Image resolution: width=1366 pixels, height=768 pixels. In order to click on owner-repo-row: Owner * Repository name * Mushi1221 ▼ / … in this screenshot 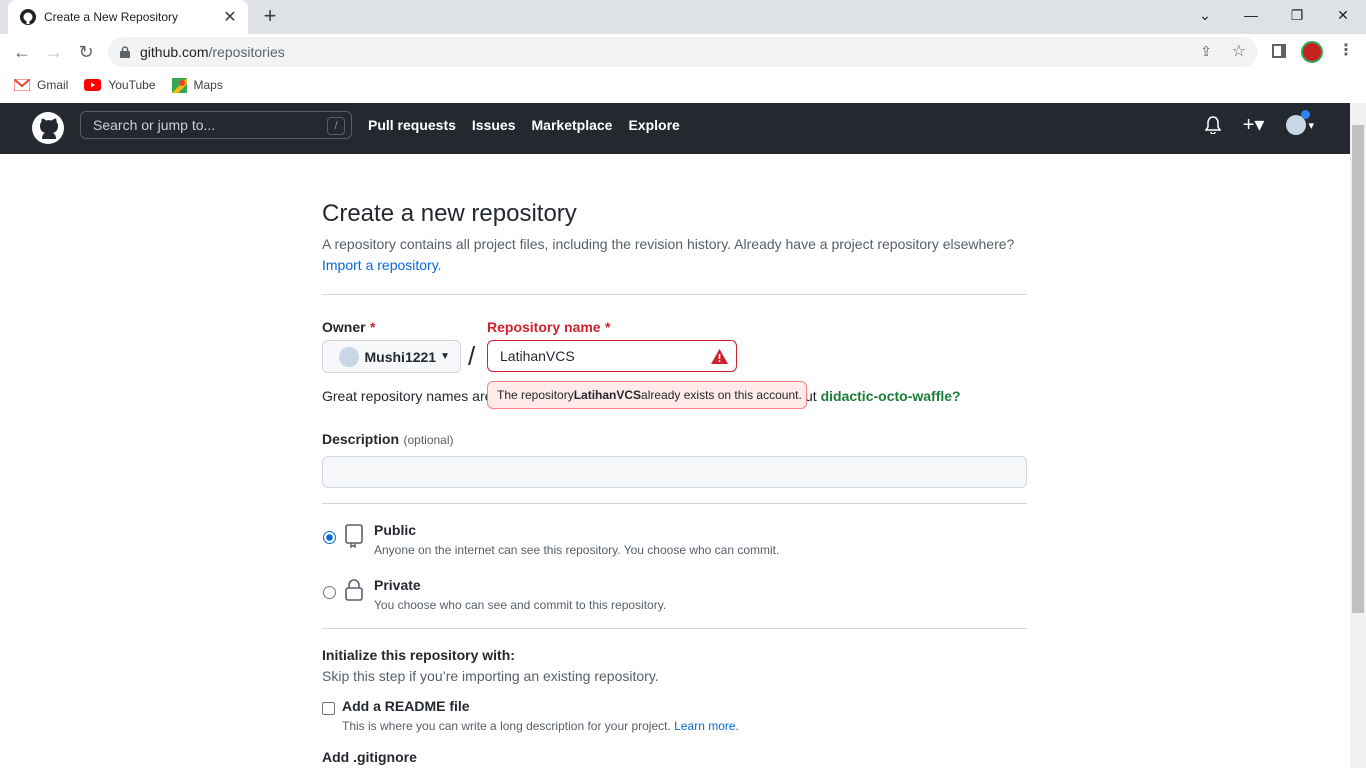, I will do `click(674, 373)`.